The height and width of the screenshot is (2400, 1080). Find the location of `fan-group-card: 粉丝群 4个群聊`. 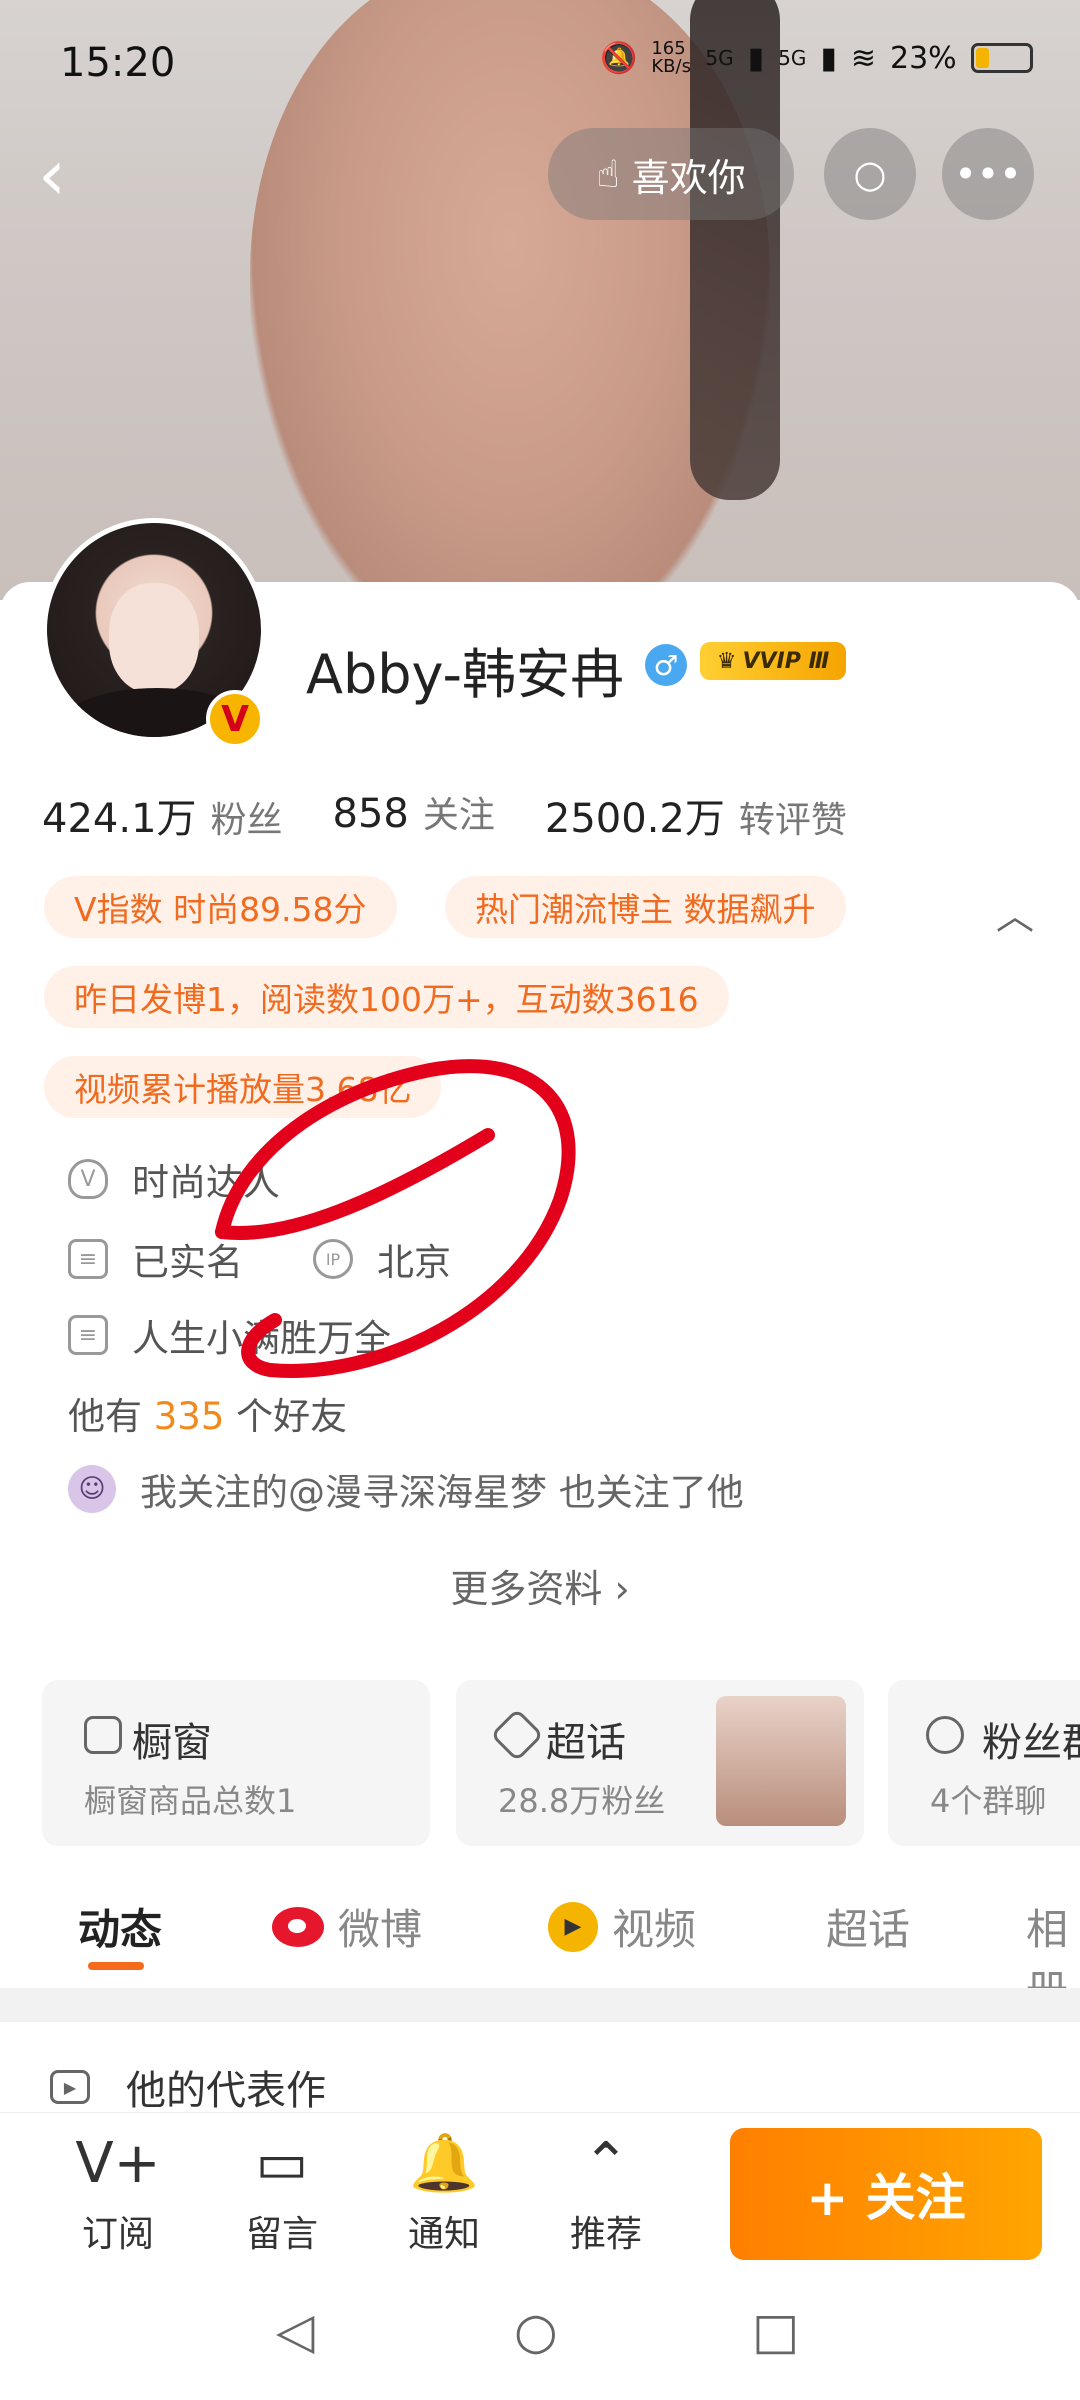

fan-group-card: 粉丝群 4个群聊 is located at coordinates (984, 1763).